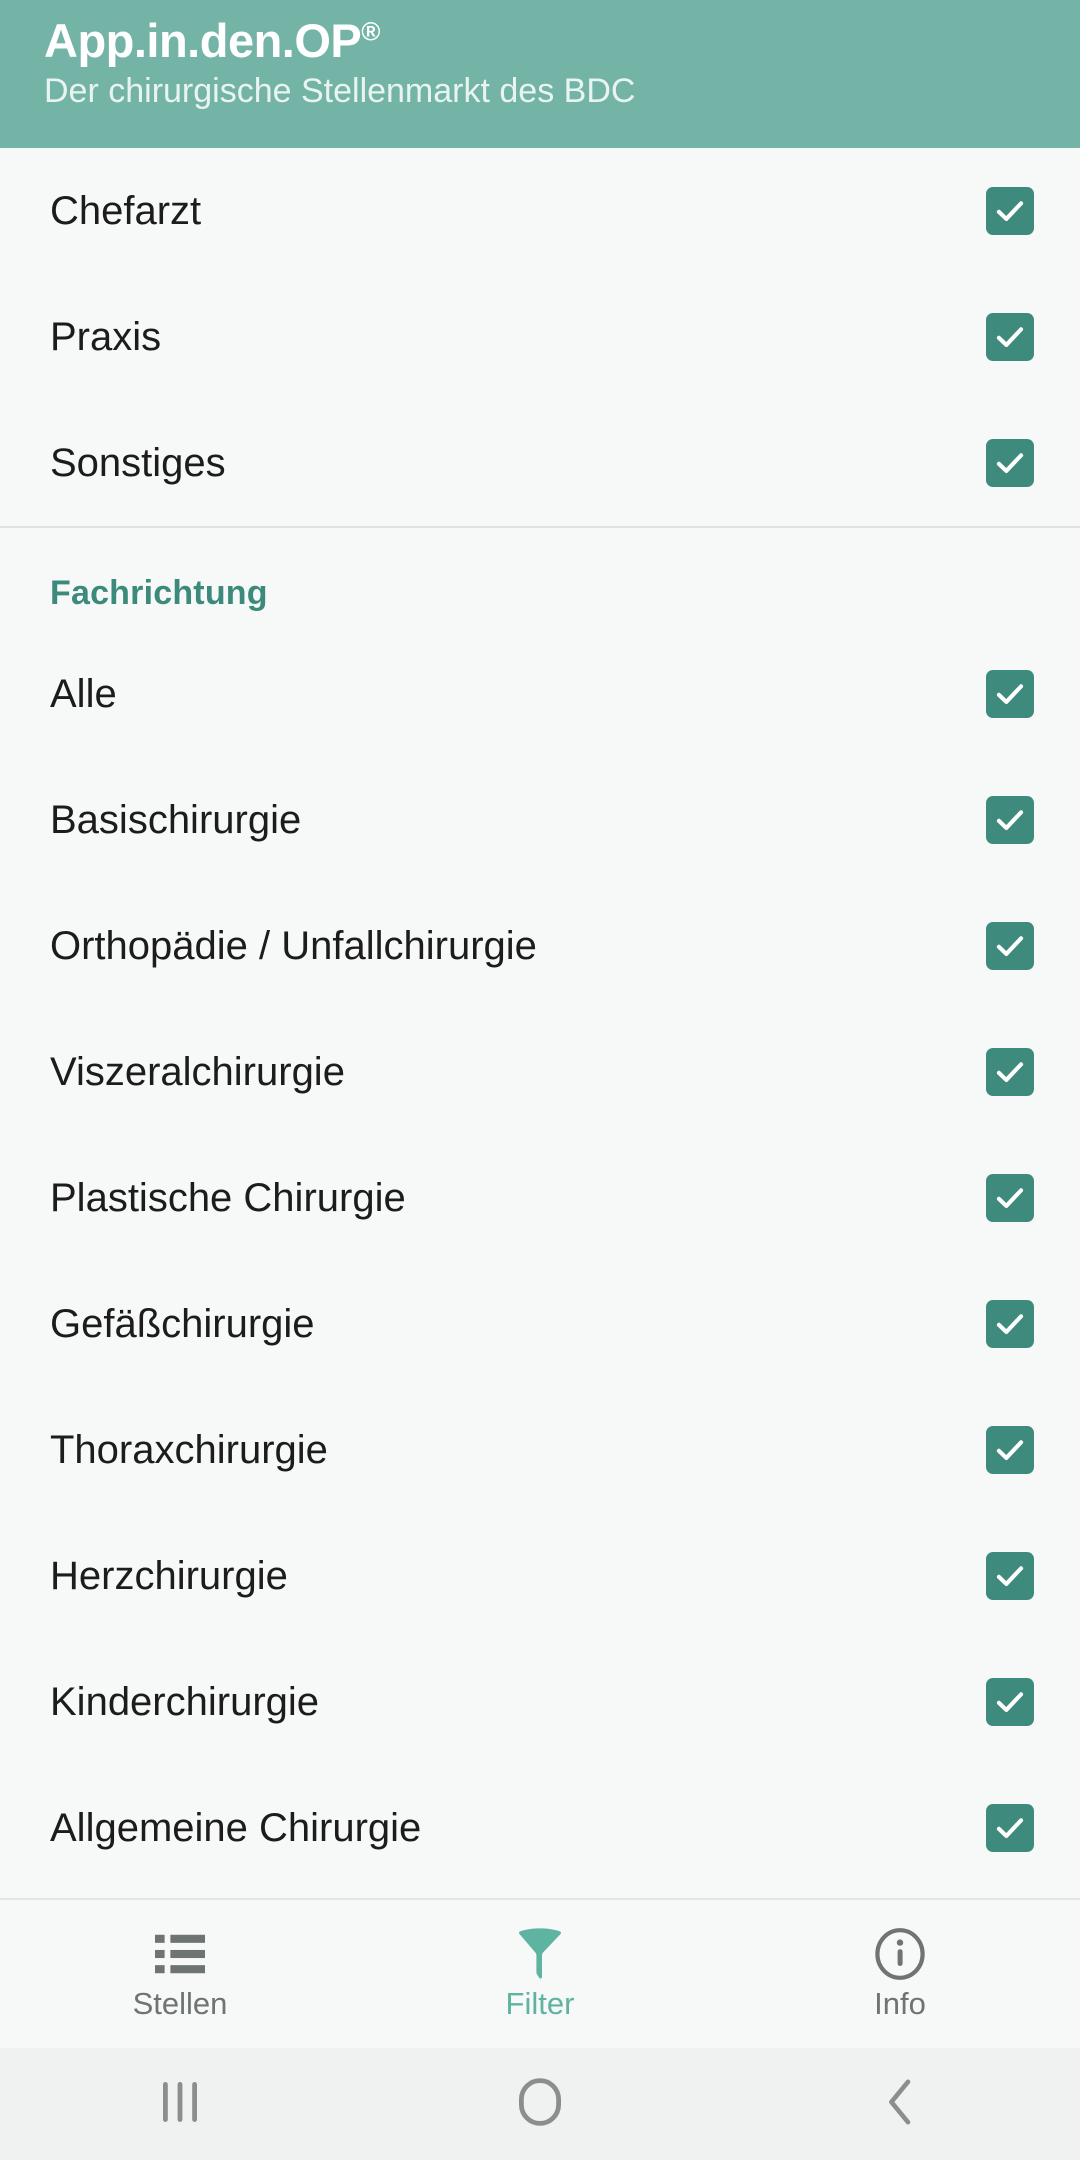 Image resolution: width=1080 pixels, height=2160 pixels. I want to click on info-circle-icon, so click(900, 1954).